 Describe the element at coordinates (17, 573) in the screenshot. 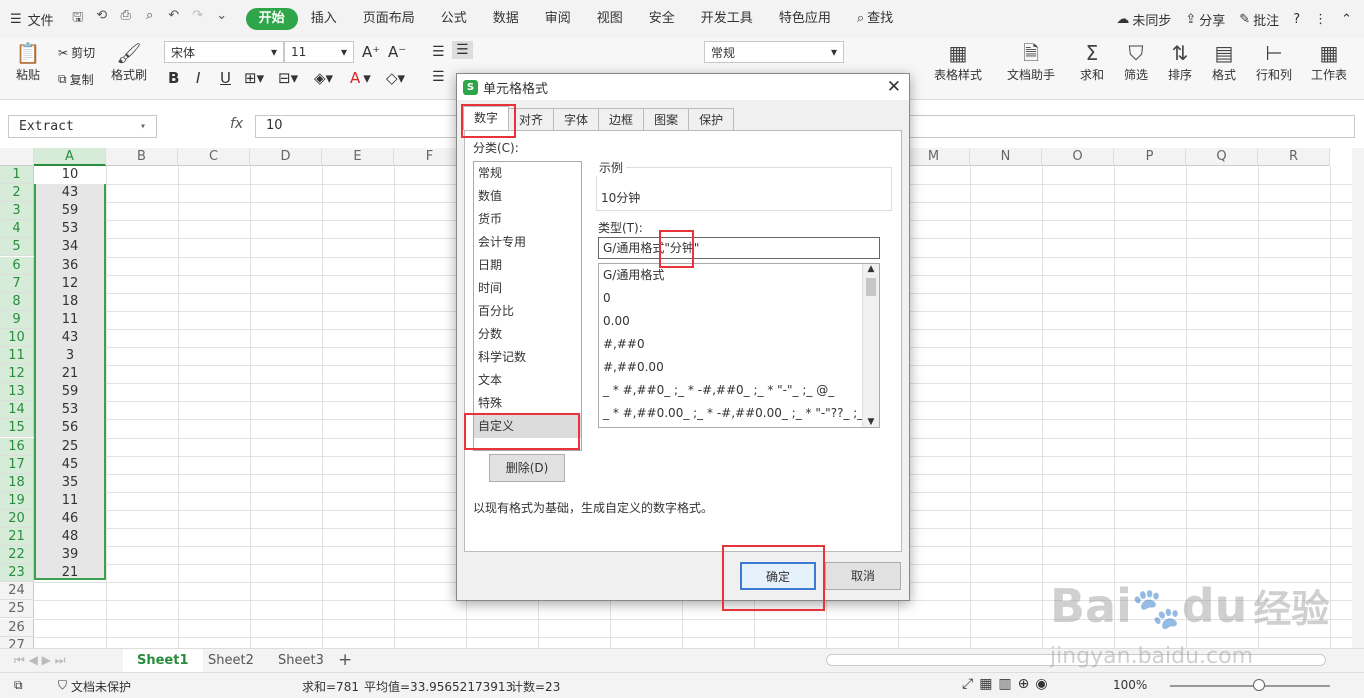

I see `row-header: 23` at that location.